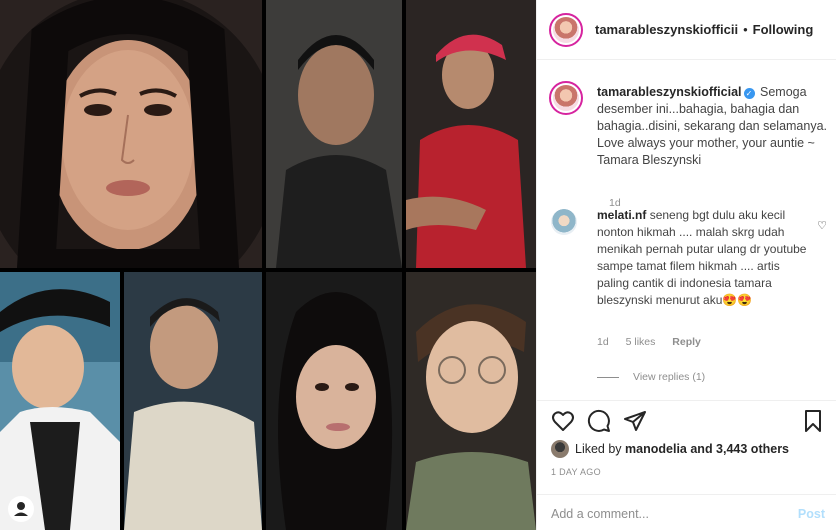 The height and width of the screenshot is (530, 836). I want to click on comment-likes-count: 5 likes, so click(641, 342).